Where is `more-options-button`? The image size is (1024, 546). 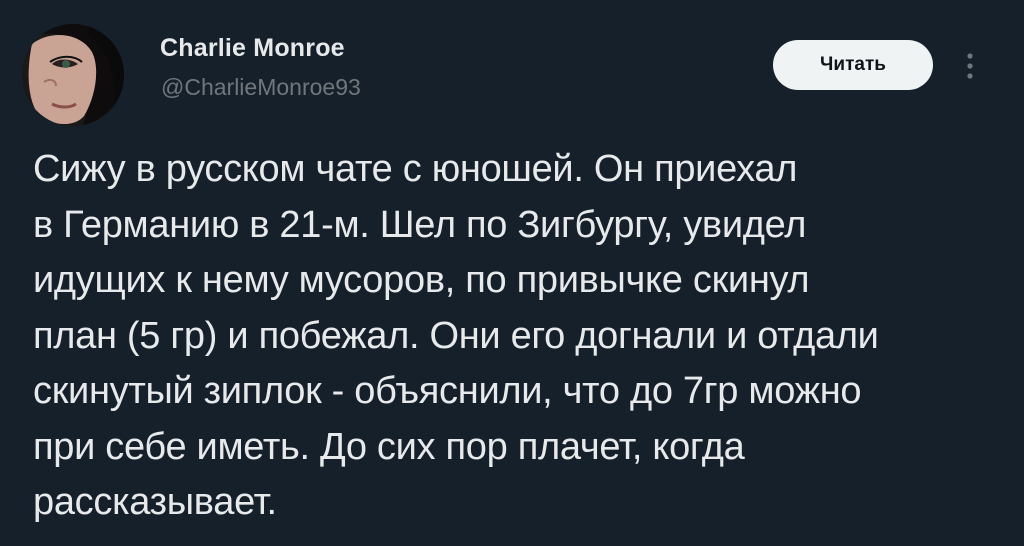
more-options-button is located at coordinates (970, 66).